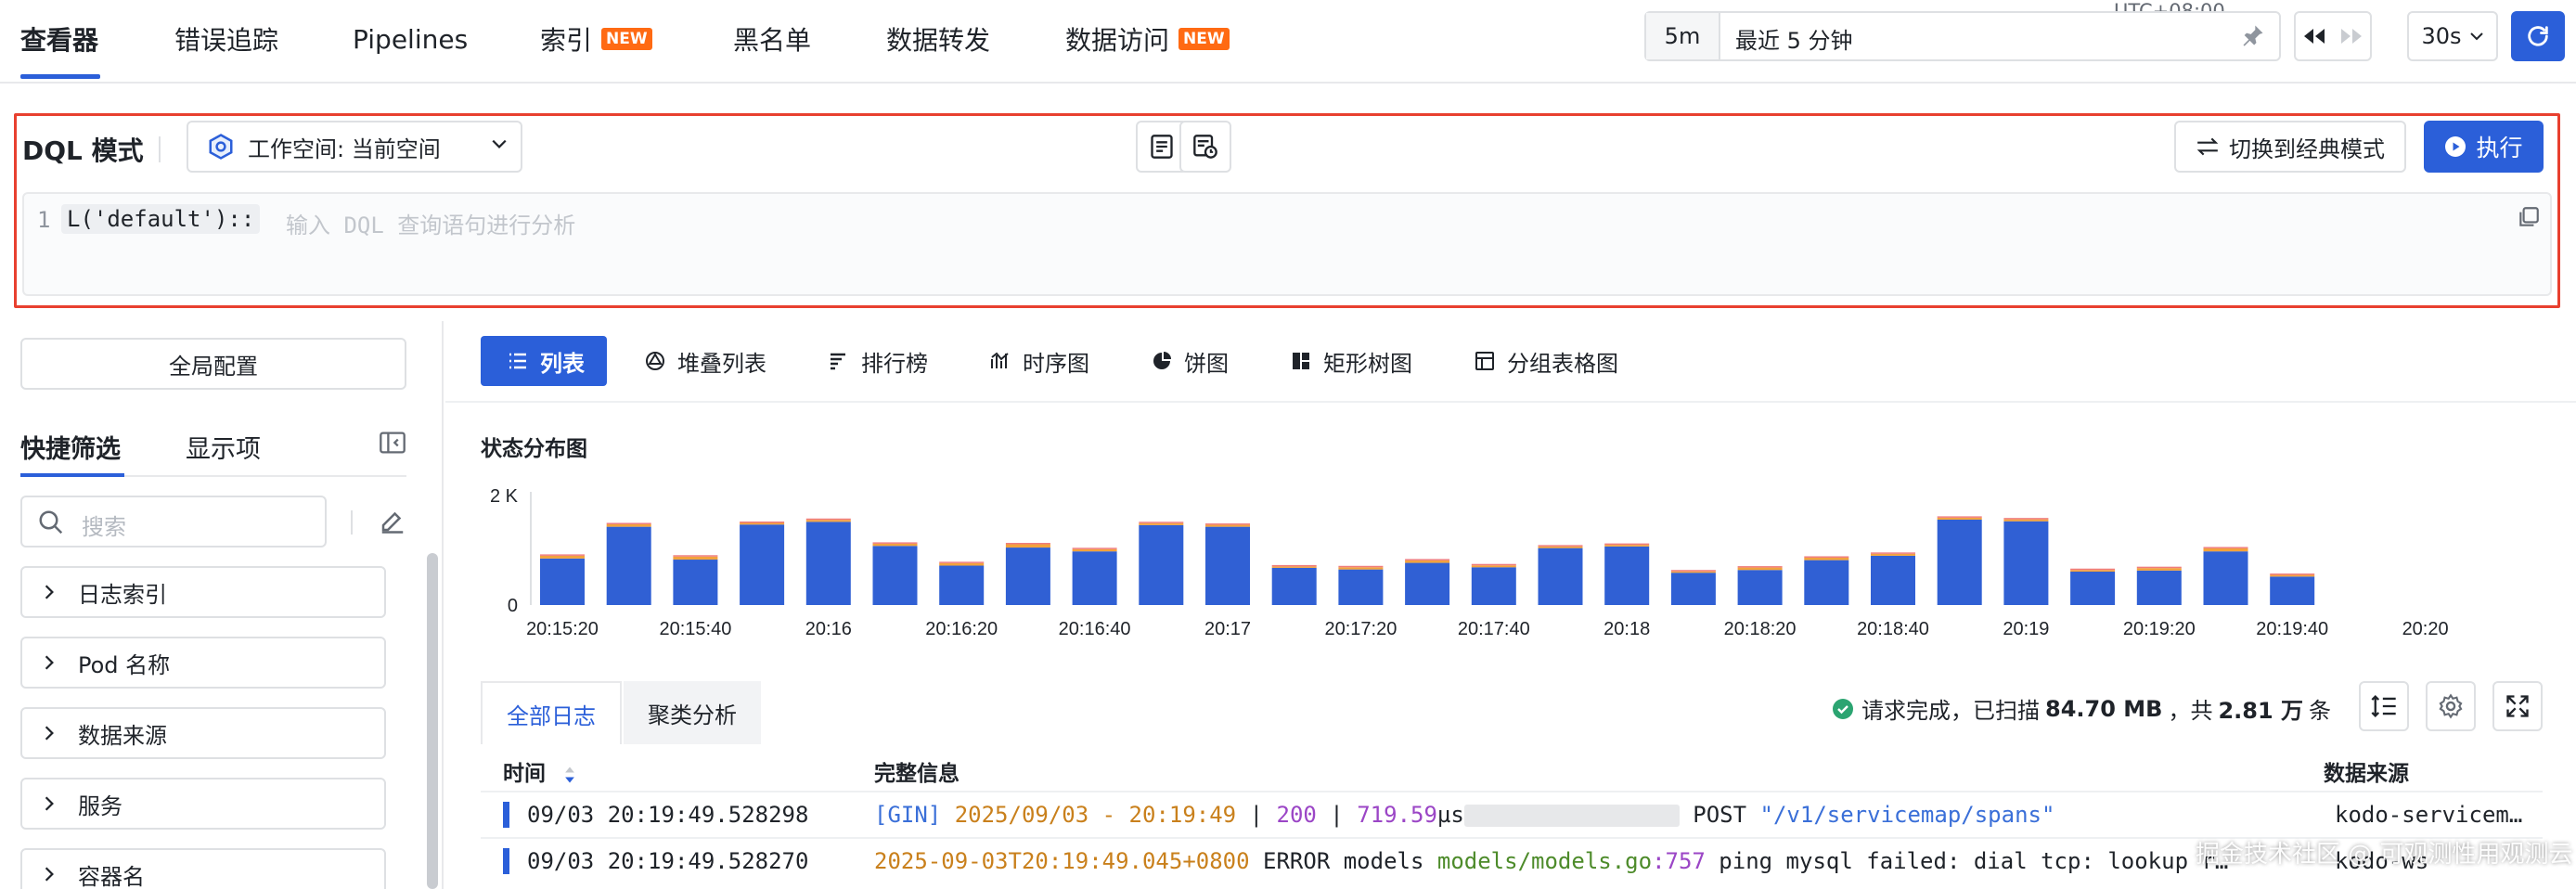 This screenshot has width=2576, height=889. Describe the element at coordinates (1039, 361) in the screenshot. I see `view-tab-timeseries: 时序图` at that location.